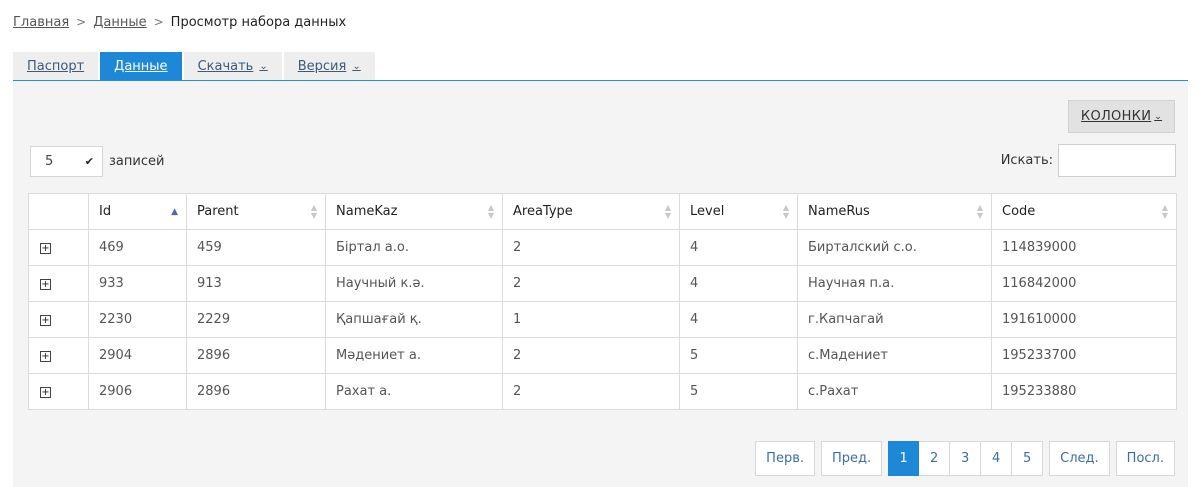  I want to click on cell-id: 469, so click(137, 247).